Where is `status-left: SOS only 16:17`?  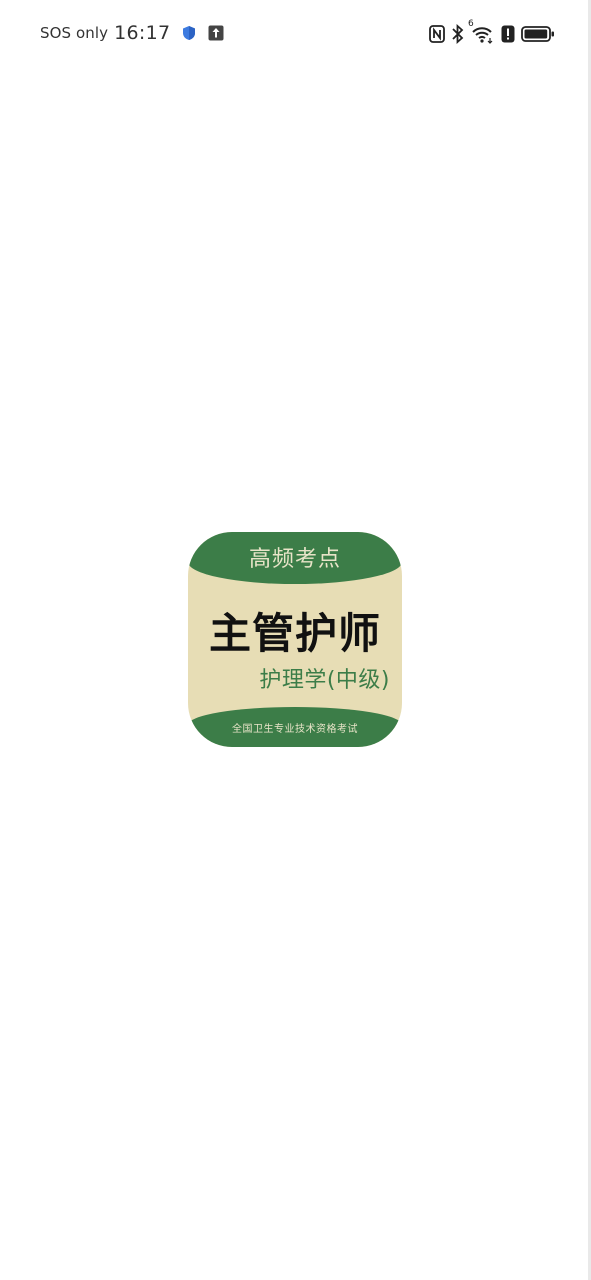
status-left: SOS only 16:17 is located at coordinates (132, 33).